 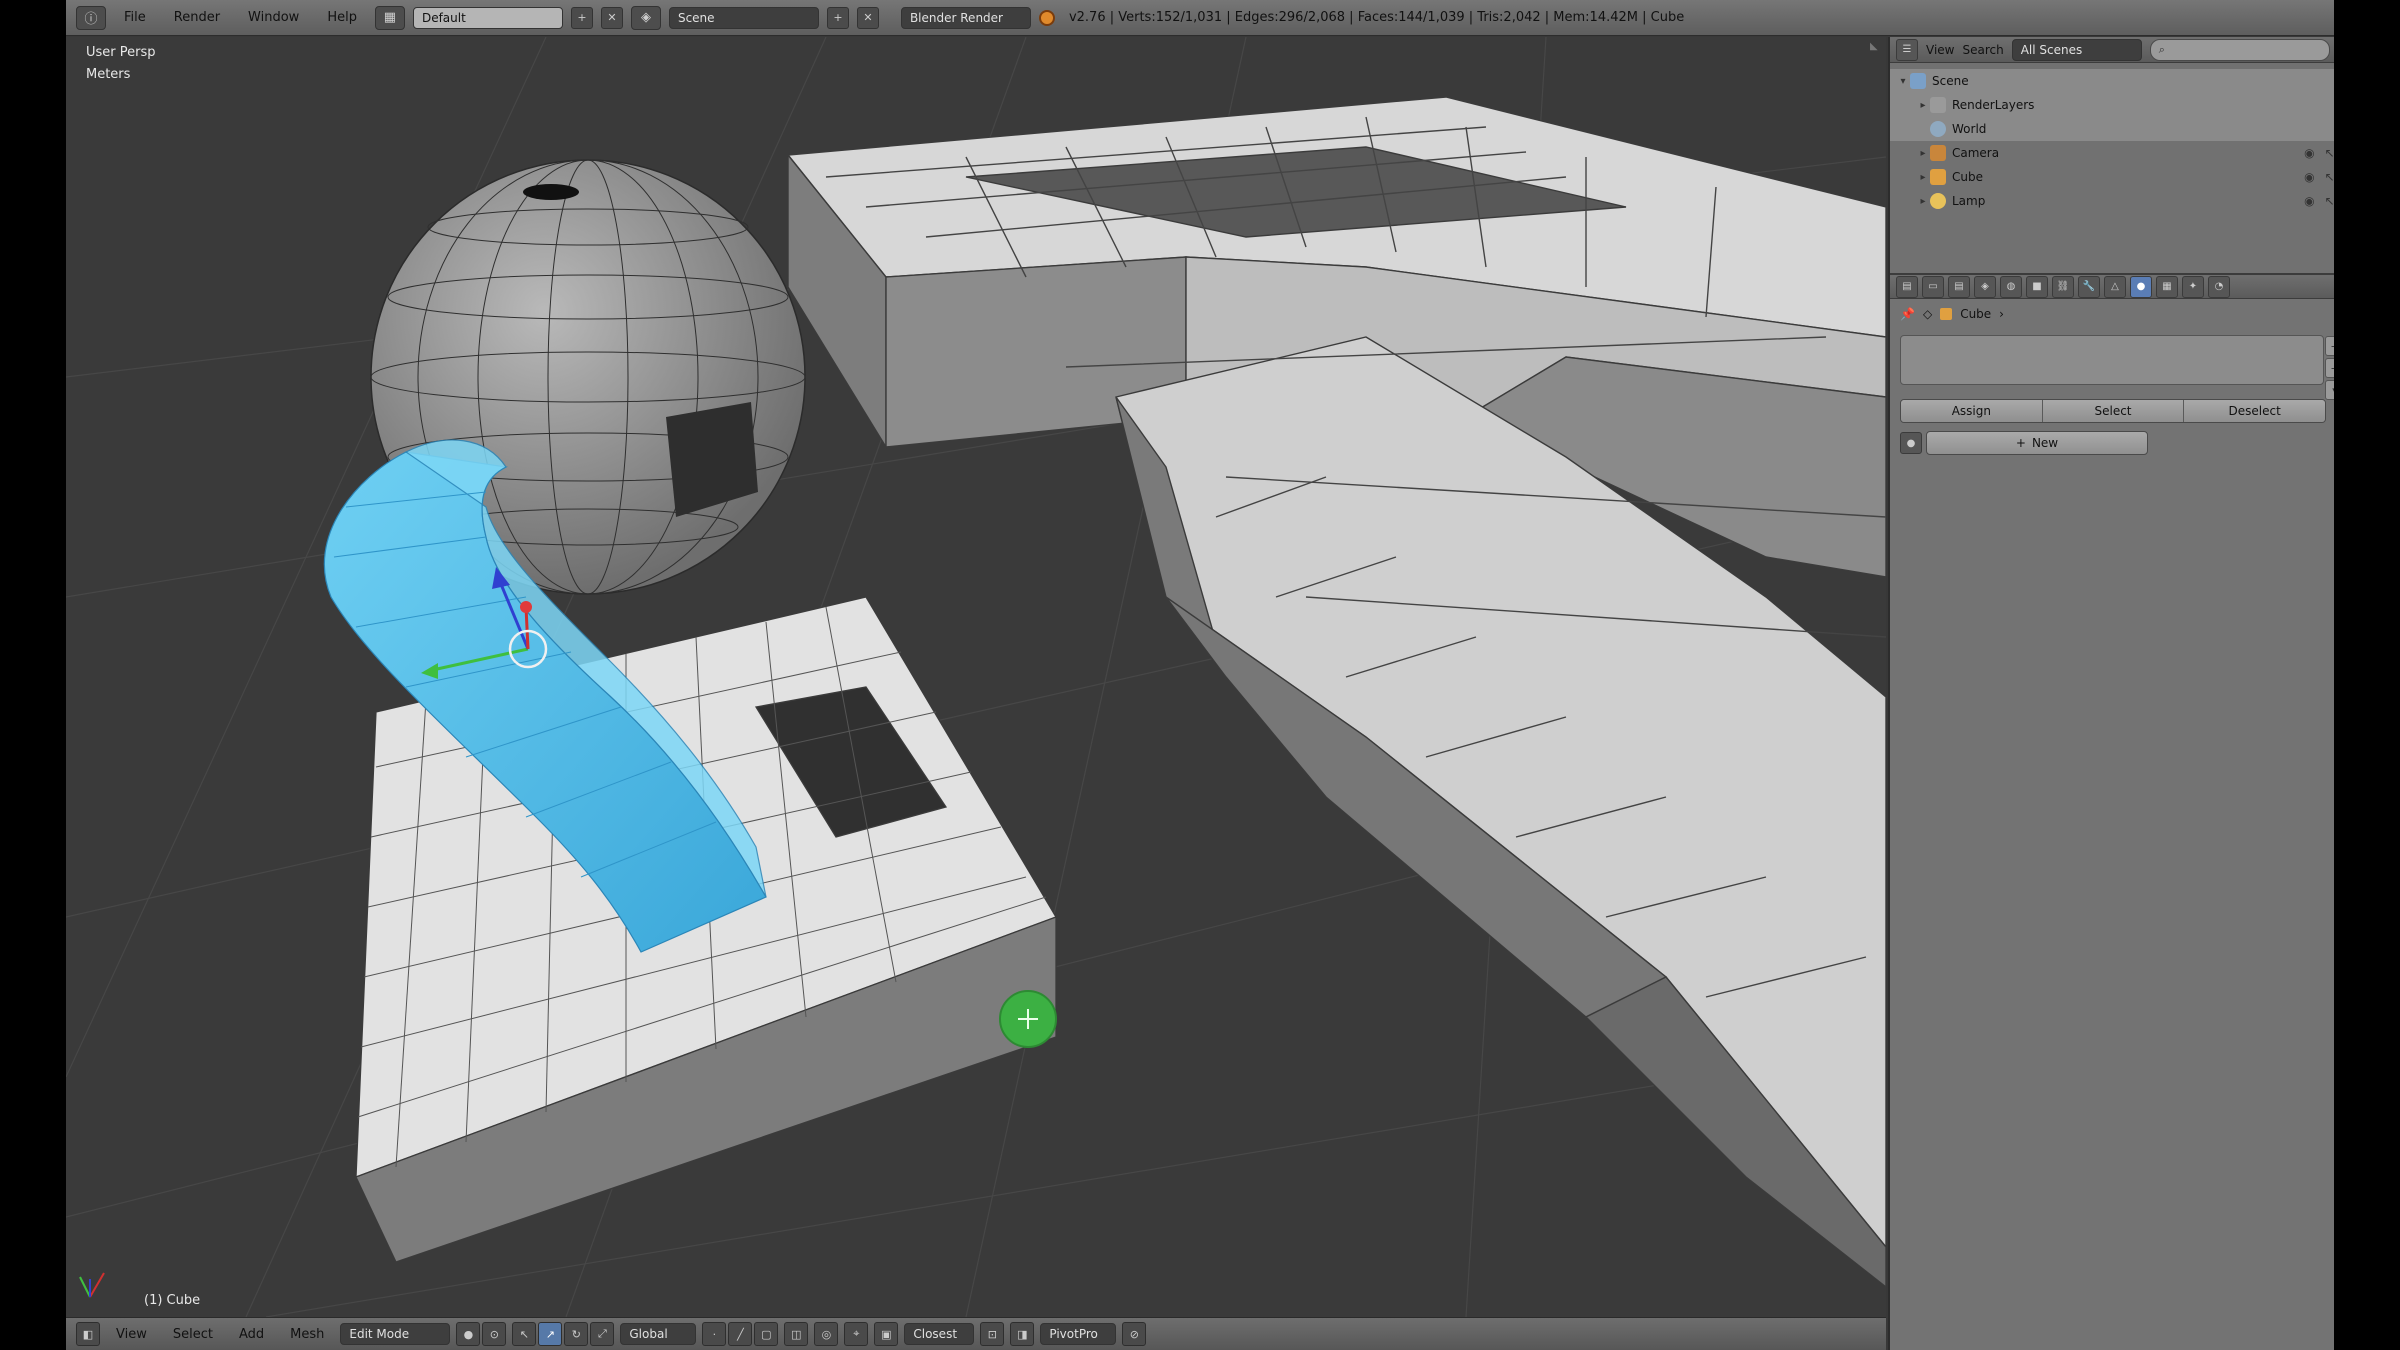 What do you see at coordinates (2141, 286) in the screenshot?
I see `material-tab-icon: ●` at bounding box center [2141, 286].